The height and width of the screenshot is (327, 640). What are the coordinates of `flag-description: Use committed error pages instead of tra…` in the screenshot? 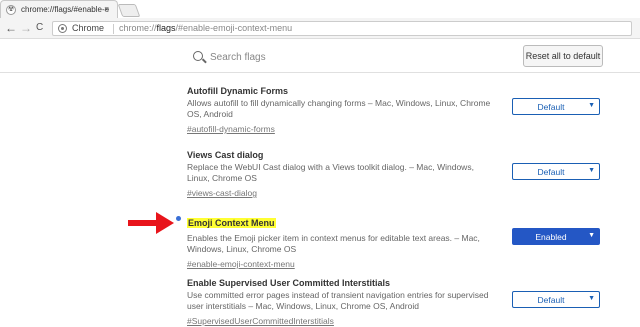 It's located at (338, 300).